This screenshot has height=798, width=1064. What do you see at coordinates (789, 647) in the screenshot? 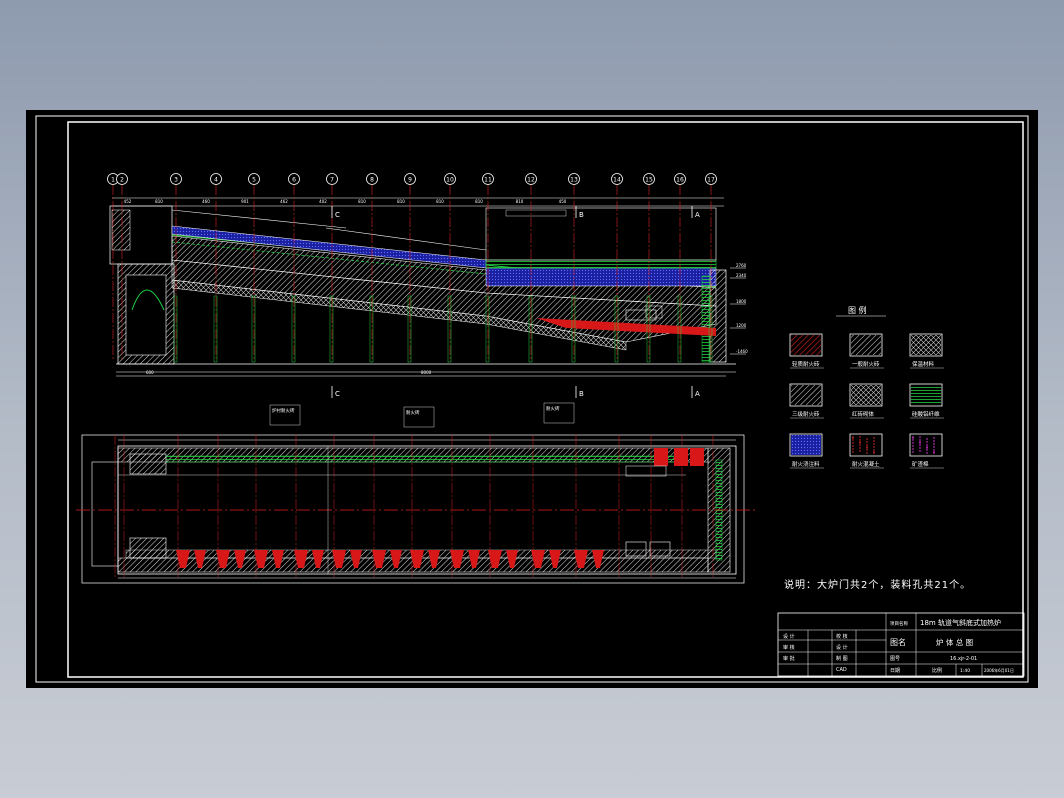
I see `tb-row-a: 审 核` at bounding box center [789, 647].